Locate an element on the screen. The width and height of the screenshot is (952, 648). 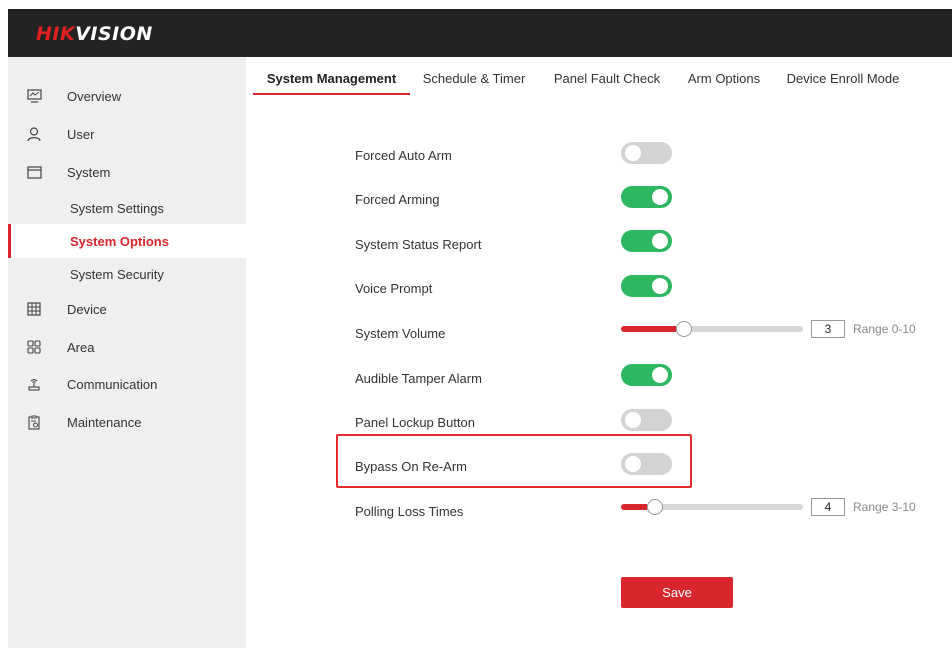
voice-prompt-label: Voice Prompt is located at coordinates (394, 288).